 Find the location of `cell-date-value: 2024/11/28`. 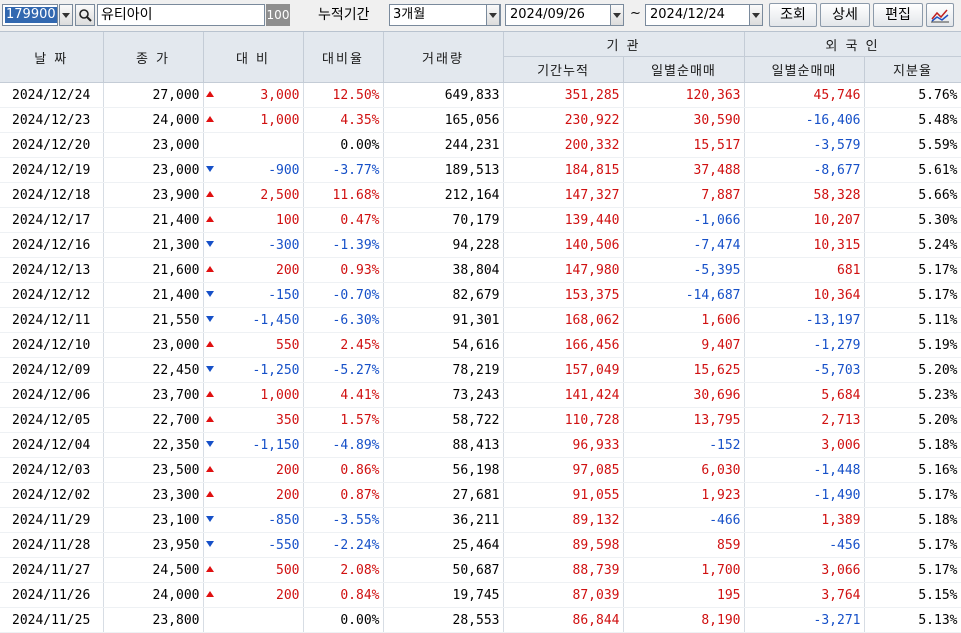

cell-date-value: 2024/11/28 is located at coordinates (51, 545).